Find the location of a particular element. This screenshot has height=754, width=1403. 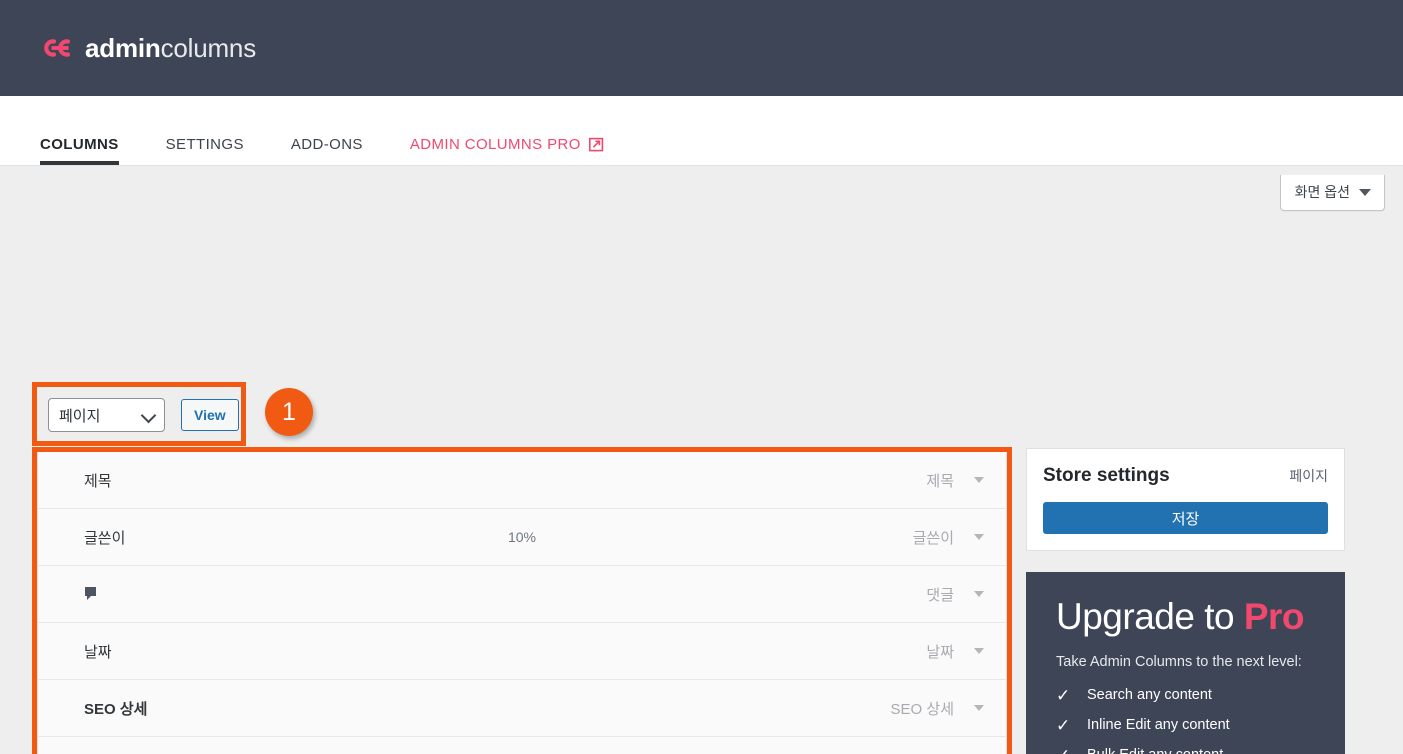

list-toolbar: 페이지 View is located at coordinates (143, 415).